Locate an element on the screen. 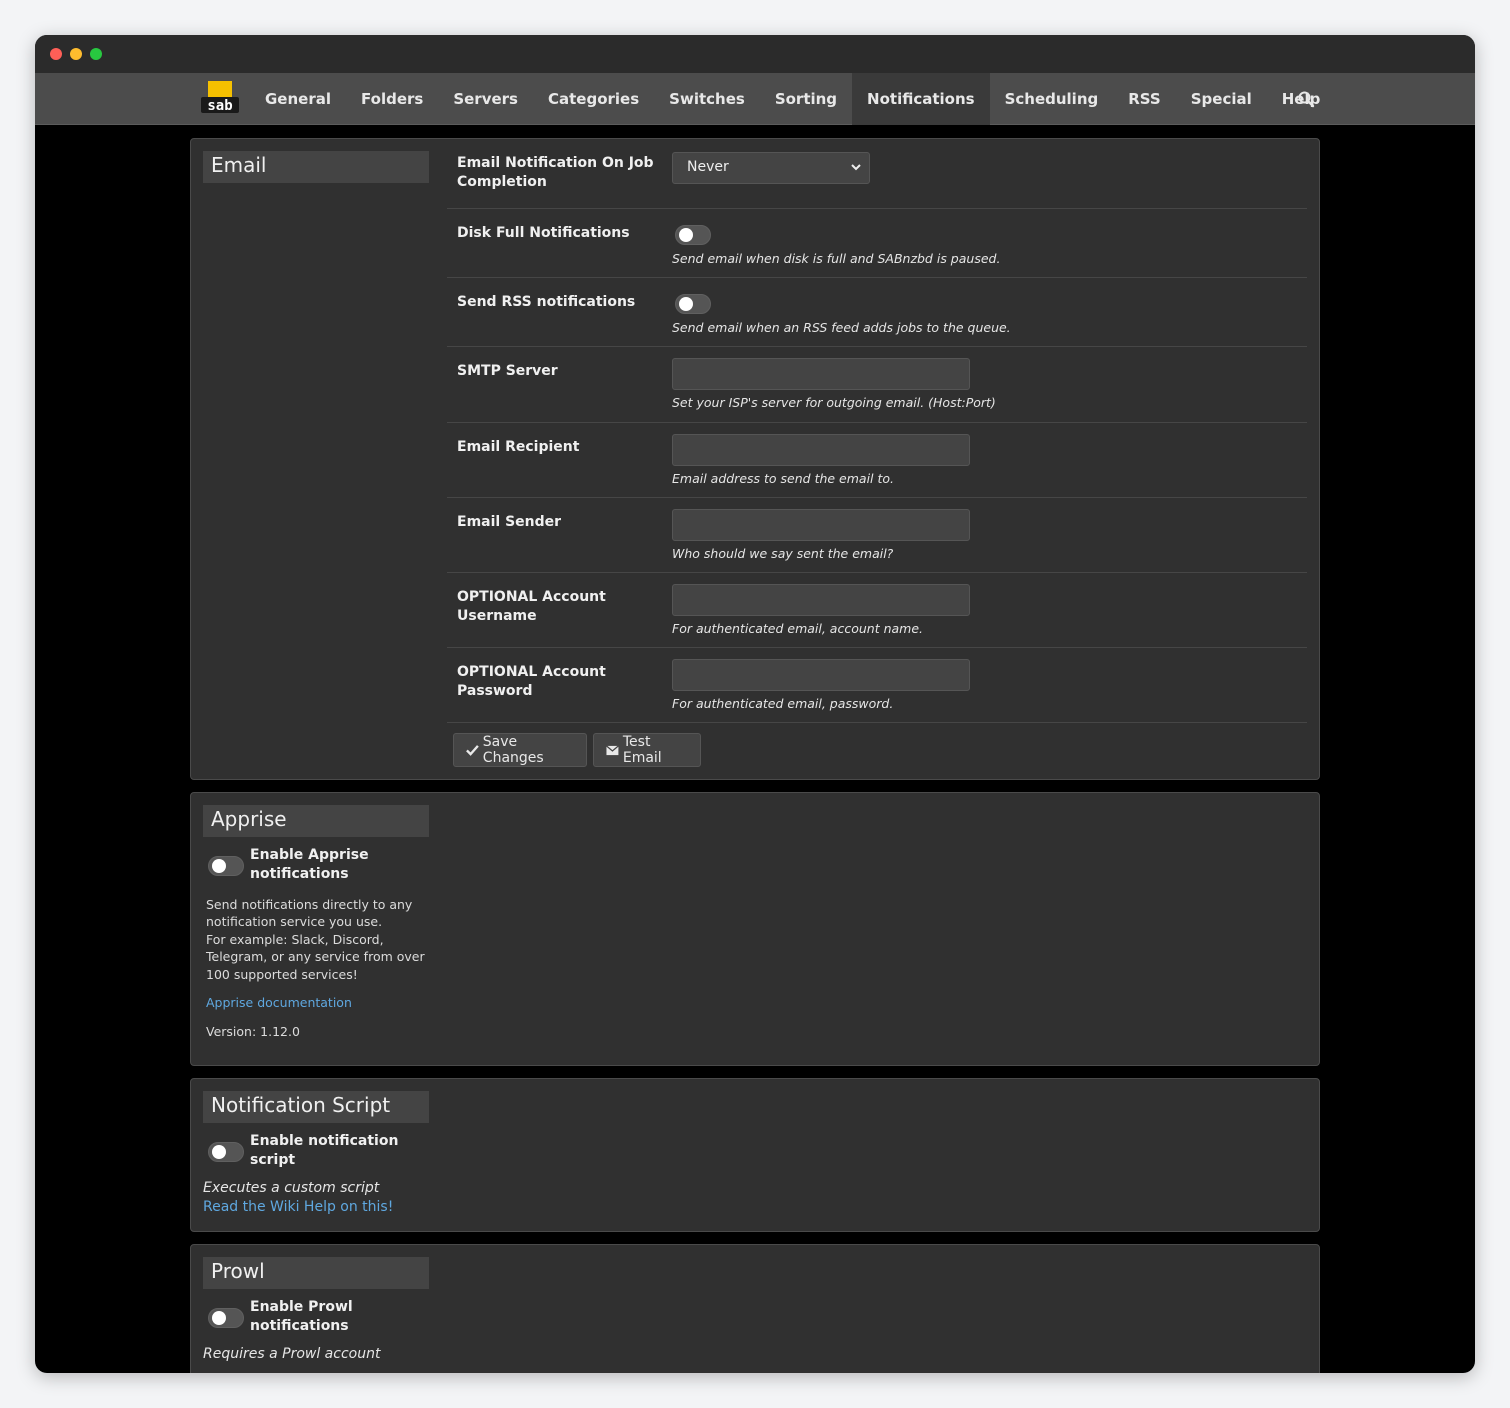 This screenshot has width=1510, height=1408. close-window-button is located at coordinates (56, 54).